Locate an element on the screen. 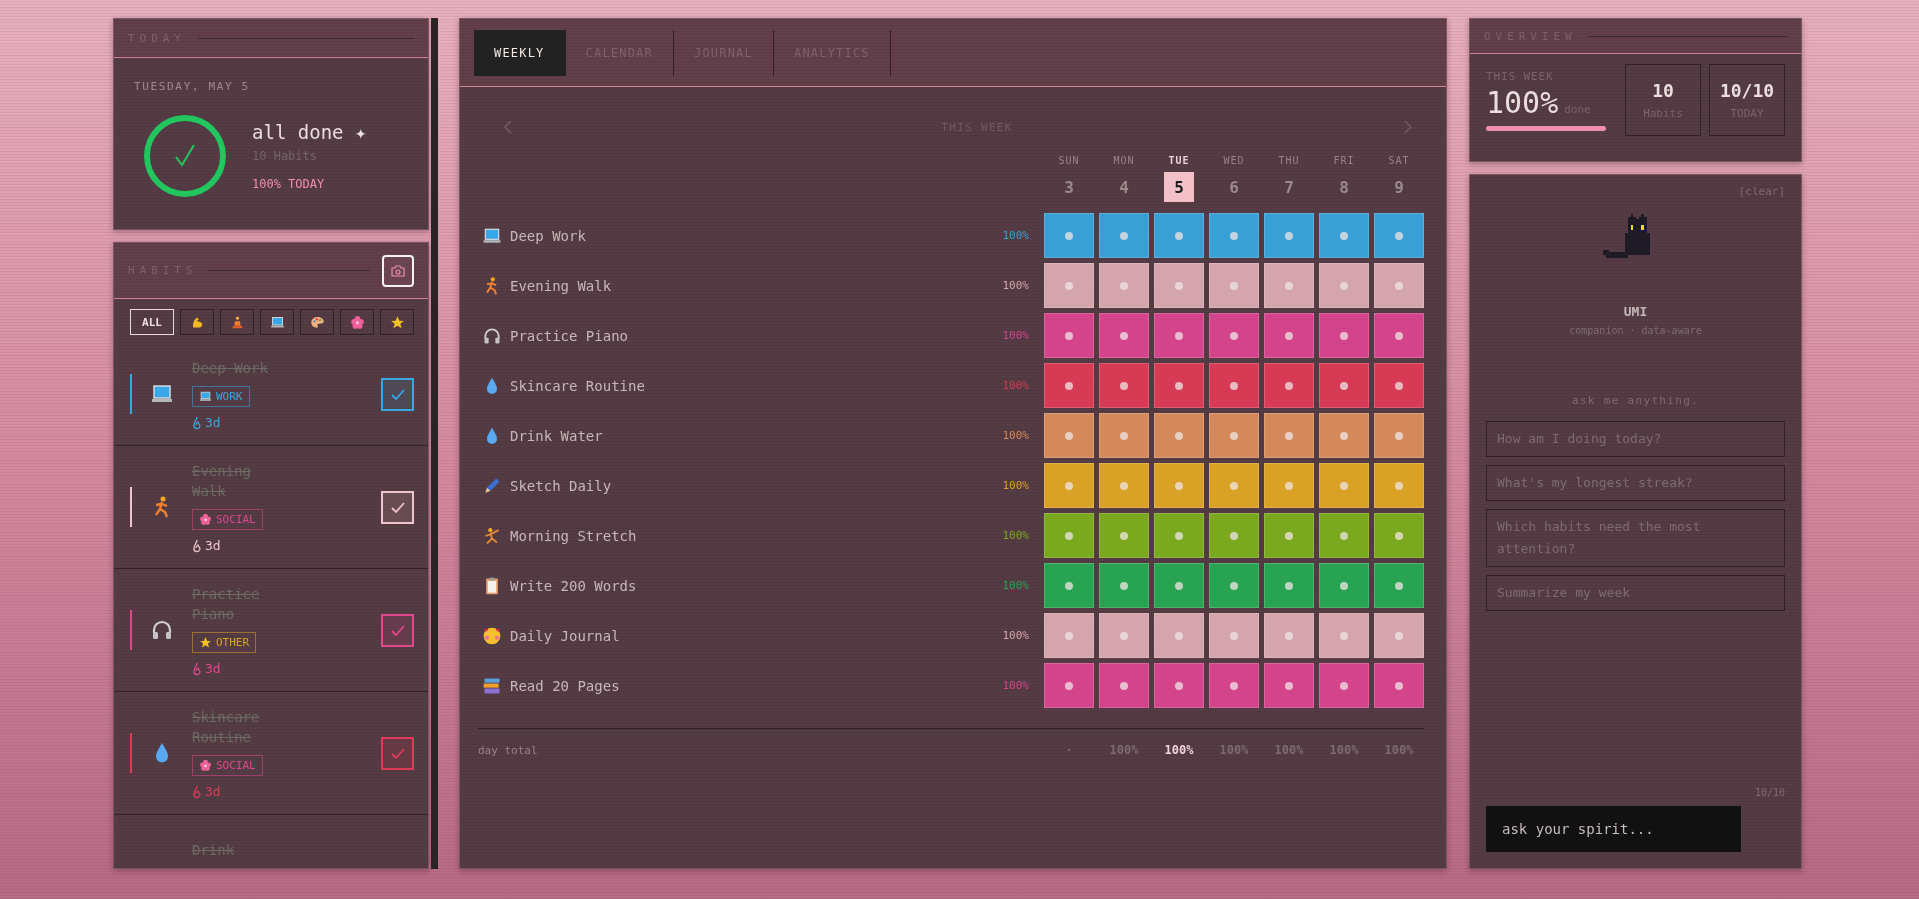 The image size is (1919, 899). day-number: 7 is located at coordinates (1289, 187).